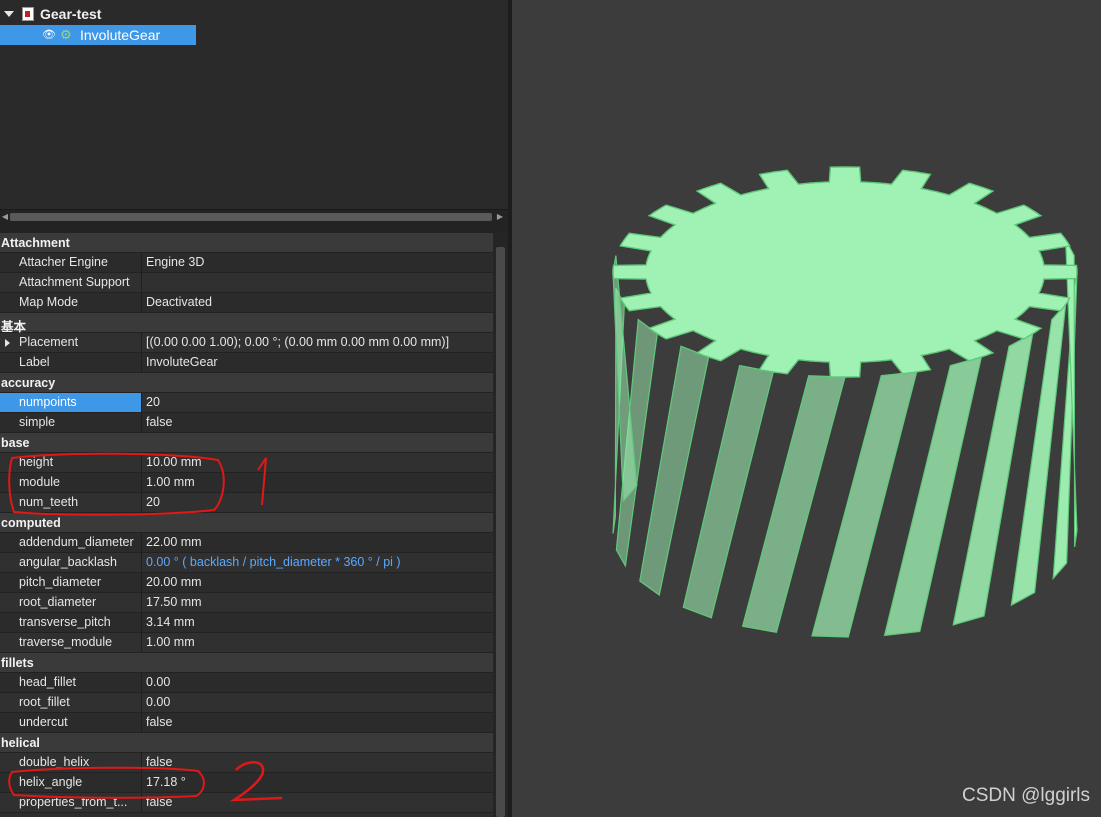 The height and width of the screenshot is (817, 1101). What do you see at coordinates (31, 523) in the screenshot?
I see `group-label: computed` at bounding box center [31, 523].